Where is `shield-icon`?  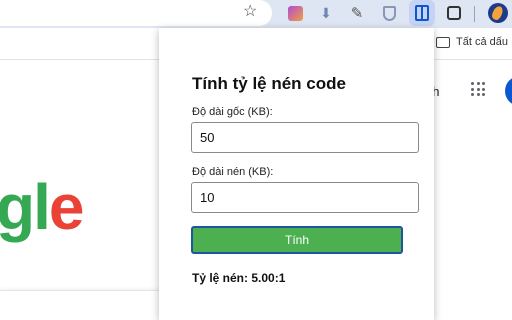 shield-icon is located at coordinates (389, 13).